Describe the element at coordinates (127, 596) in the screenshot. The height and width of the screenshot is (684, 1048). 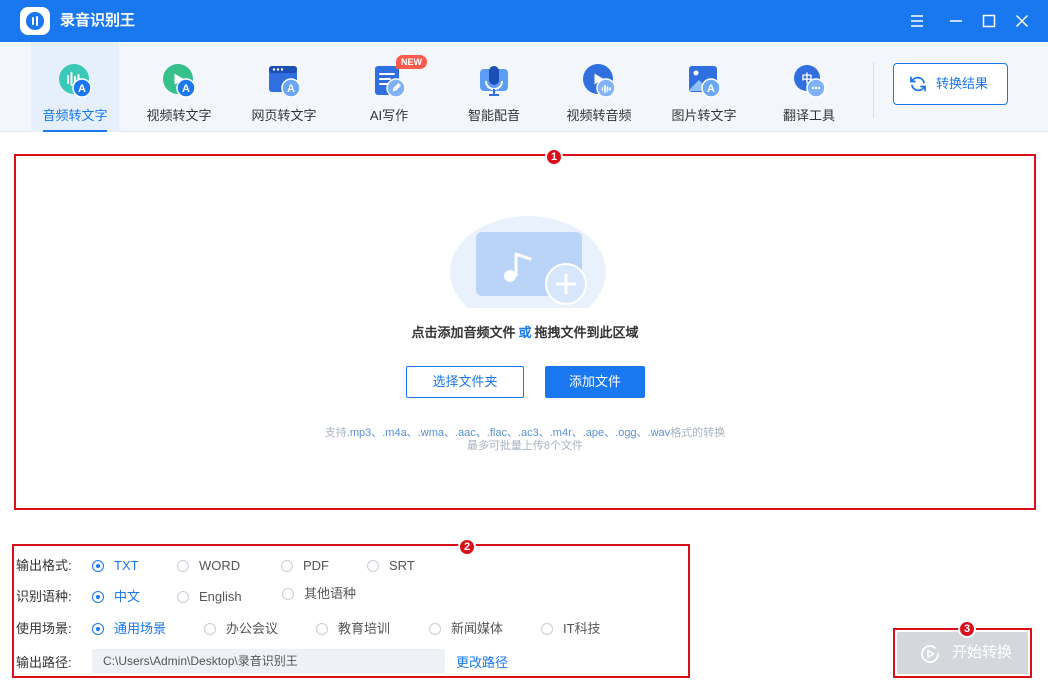
I see `language-option-label: 中文` at that location.